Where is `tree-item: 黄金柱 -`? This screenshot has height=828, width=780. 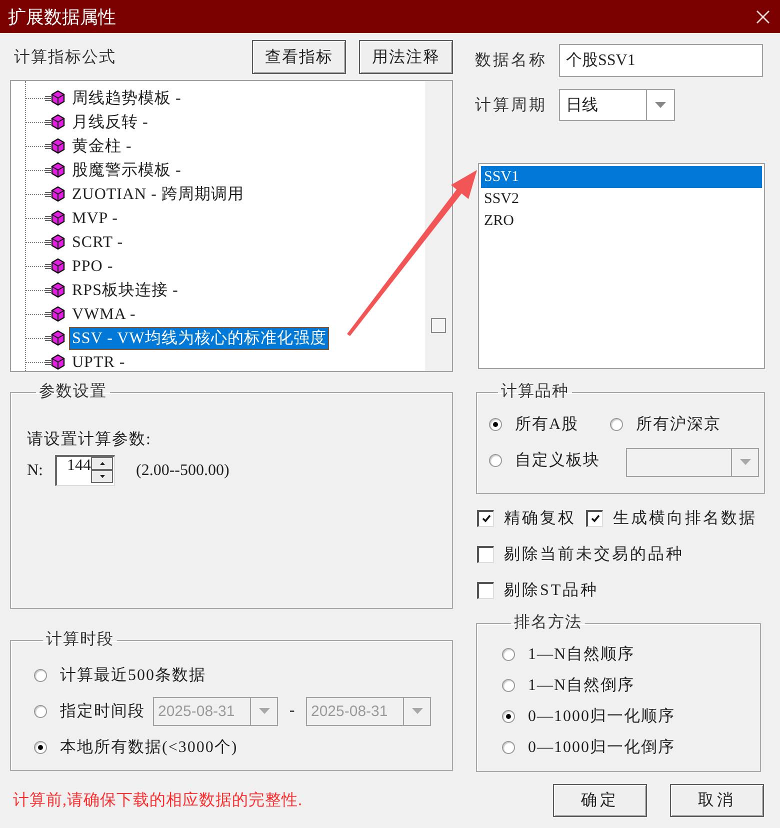 tree-item: 黄金柱 - is located at coordinates (102, 146).